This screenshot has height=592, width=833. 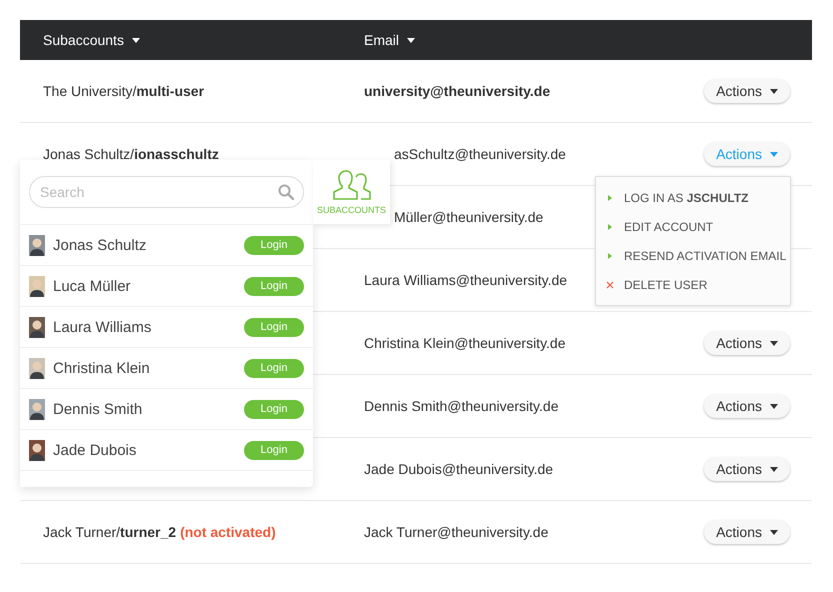 I want to click on user-name: Christina Klein, so click(x=102, y=368).